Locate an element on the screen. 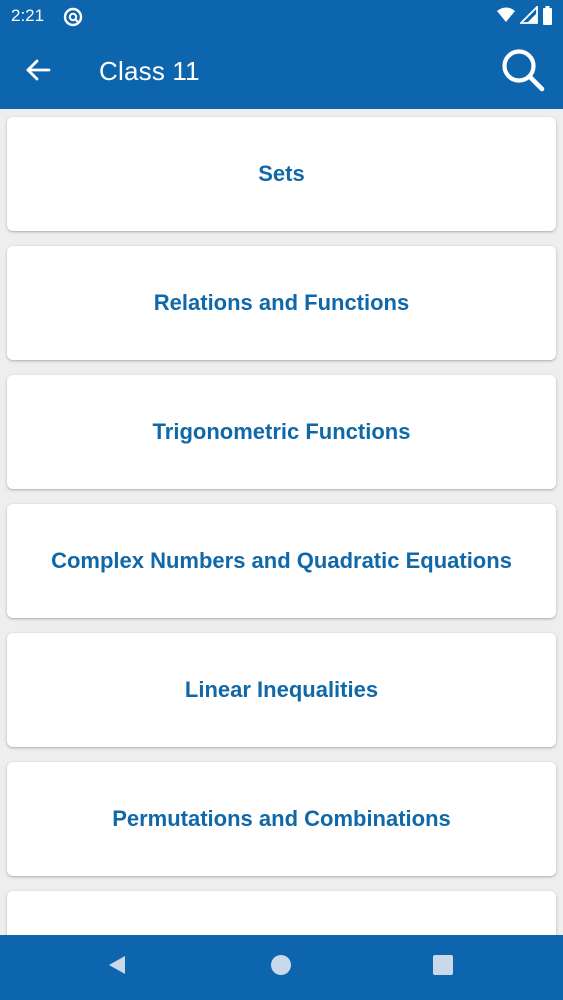 This screenshot has width=563, height=1000. search-icon is located at coordinates (523, 72).